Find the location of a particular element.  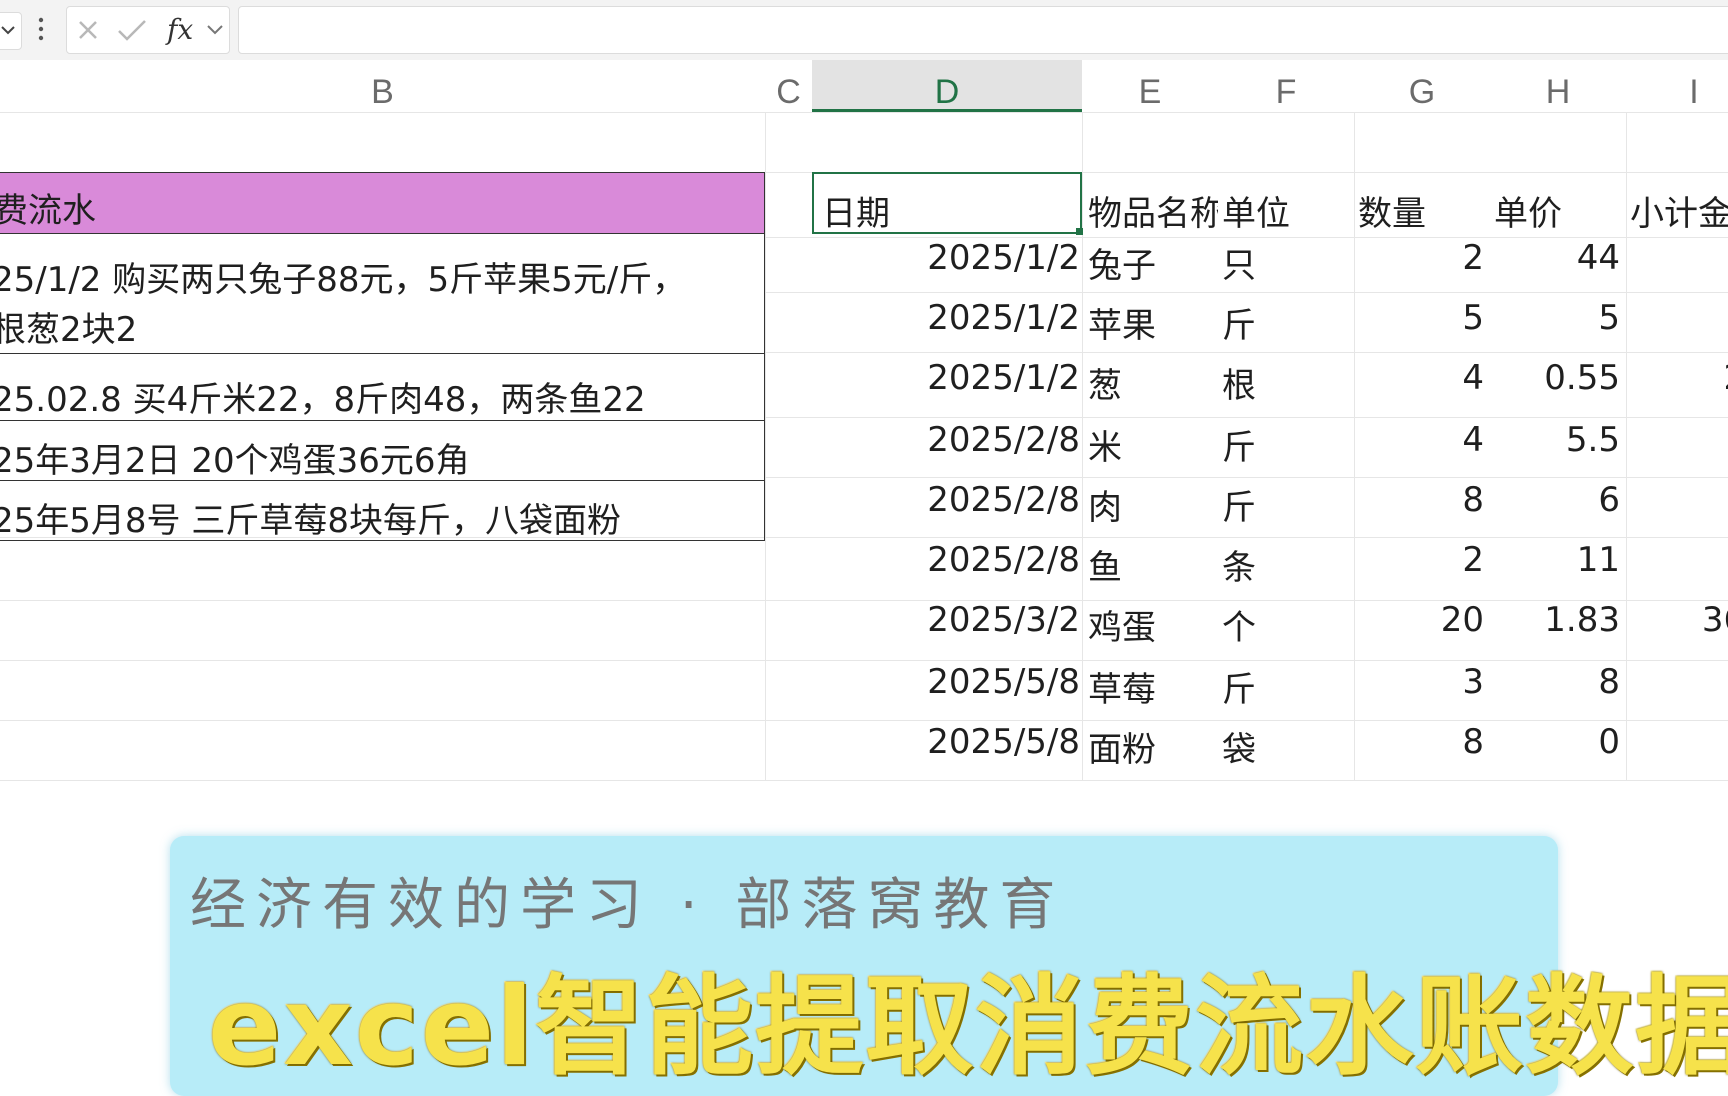

left-table-row: 25/1/2 购买两只兔子88元，5斤苹果5元/斤， 根葱2块2 is located at coordinates (382, 294).